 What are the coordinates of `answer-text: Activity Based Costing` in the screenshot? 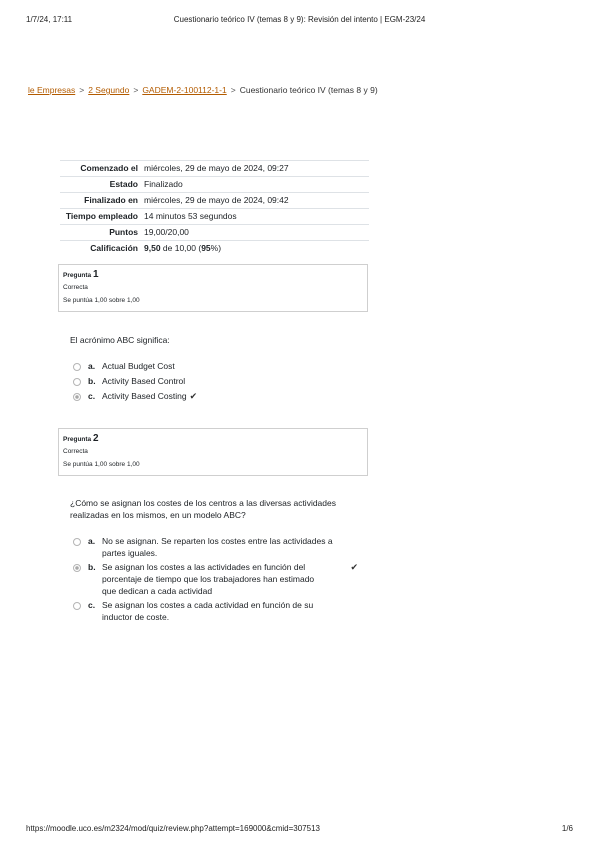 It's located at (144, 396).